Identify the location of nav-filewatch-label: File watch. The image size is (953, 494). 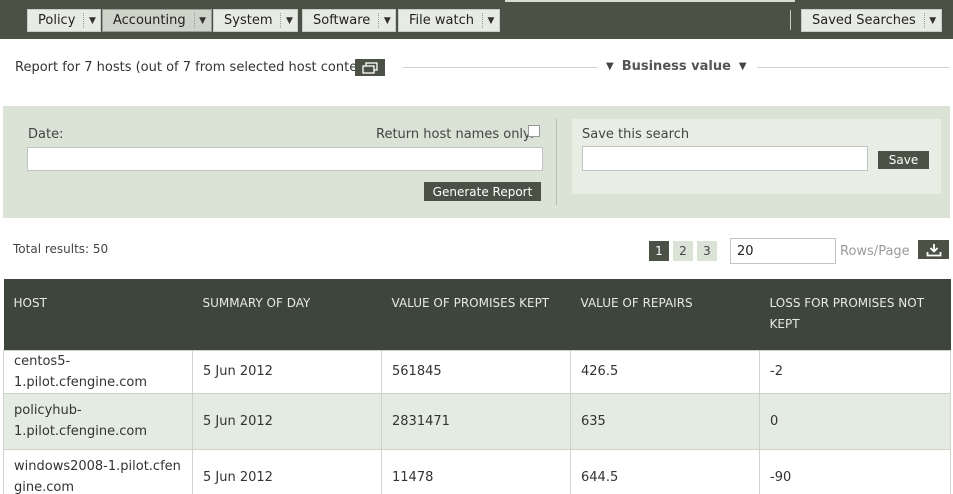
(441, 20).